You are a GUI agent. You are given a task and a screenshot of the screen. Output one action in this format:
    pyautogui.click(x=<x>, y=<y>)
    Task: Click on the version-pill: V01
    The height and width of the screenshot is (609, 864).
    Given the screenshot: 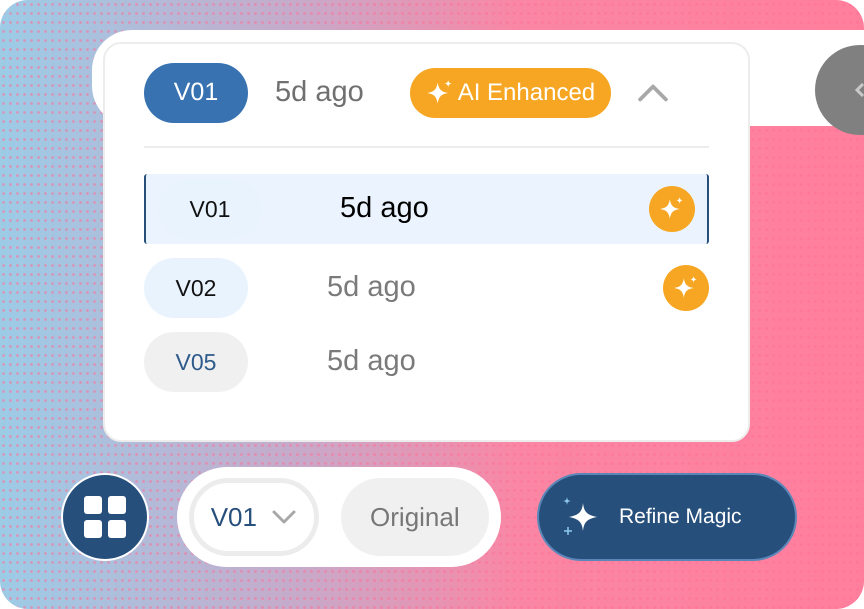 What is the action you would take?
    pyautogui.click(x=196, y=93)
    